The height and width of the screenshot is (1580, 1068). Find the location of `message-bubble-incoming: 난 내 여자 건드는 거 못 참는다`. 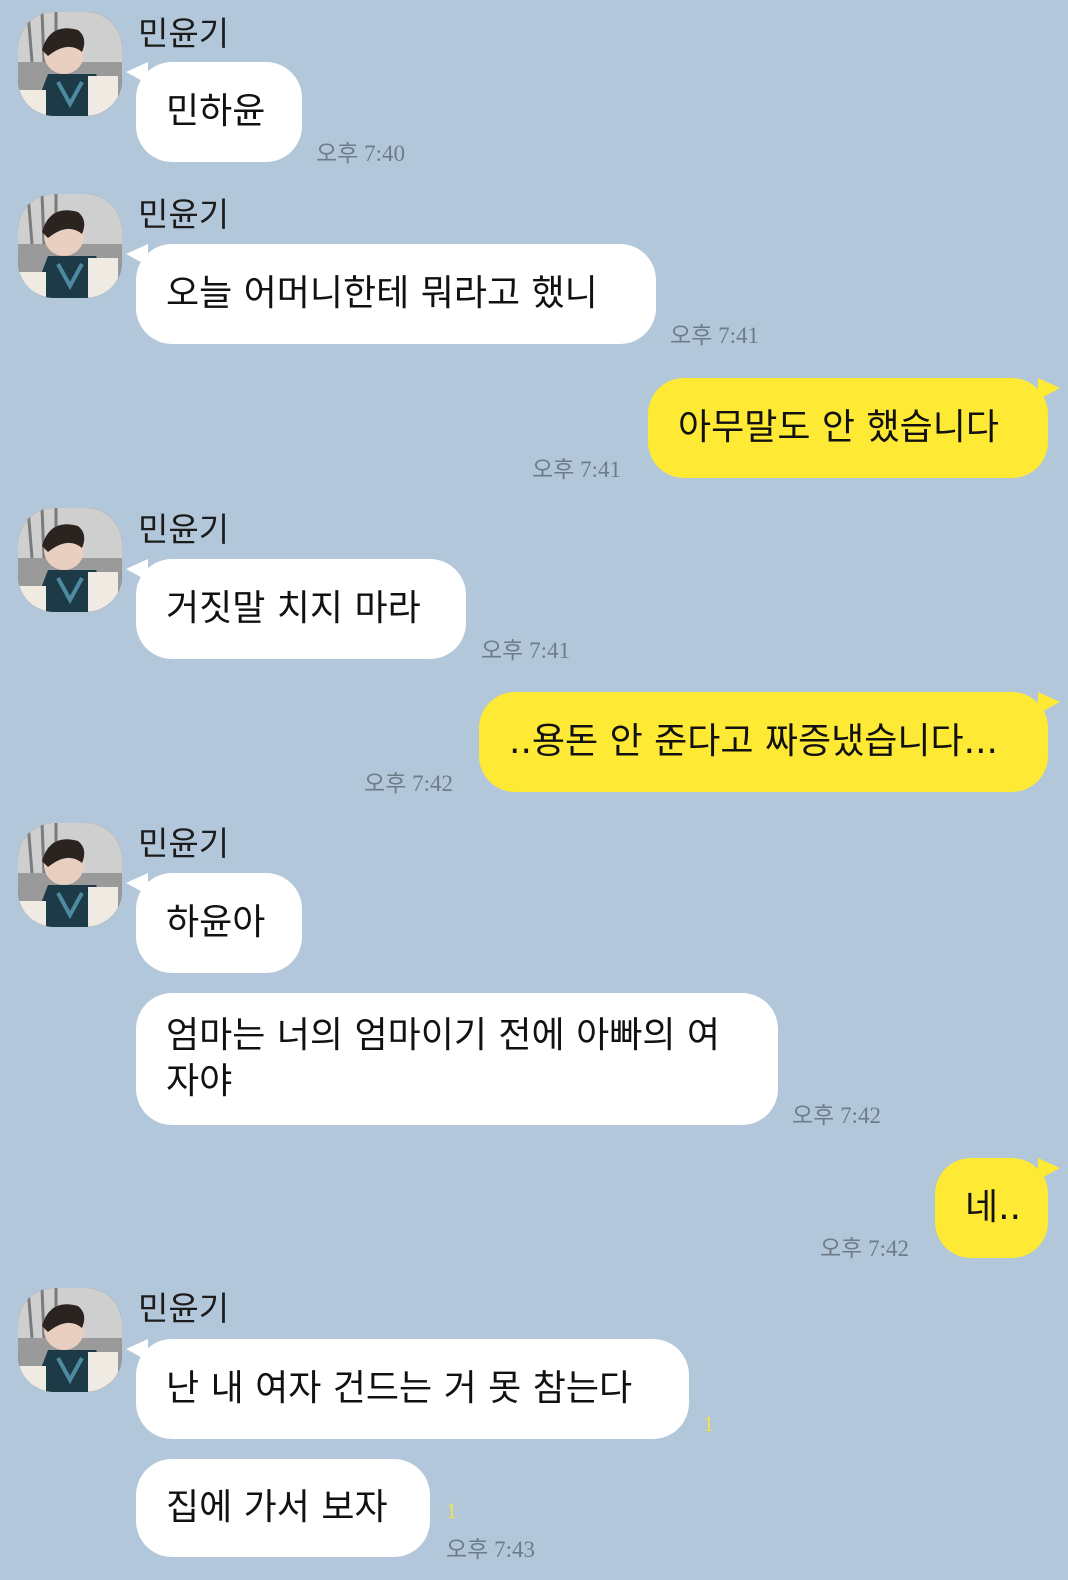

message-bubble-incoming: 난 내 여자 건드는 거 못 참는다 is located at coordinates (412, 1389).